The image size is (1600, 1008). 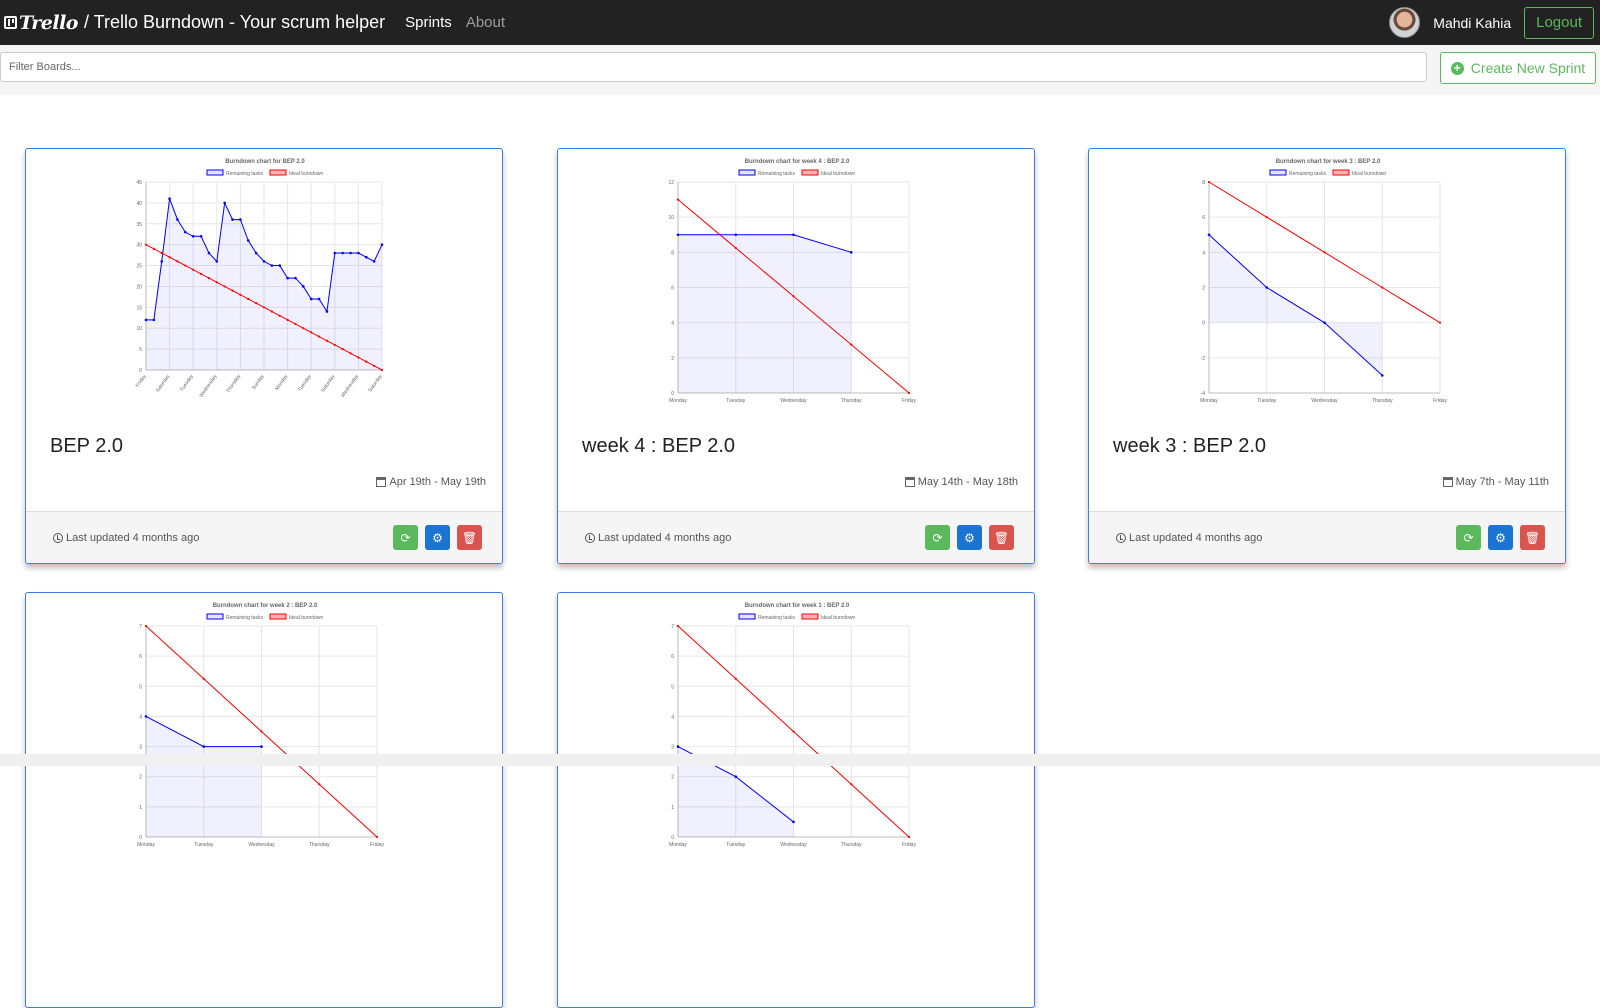 What do you see at coordinates (428, 22) in the screenshot?
I see `nav-link-sprints: Sprints` at bounding box center [428, 22].